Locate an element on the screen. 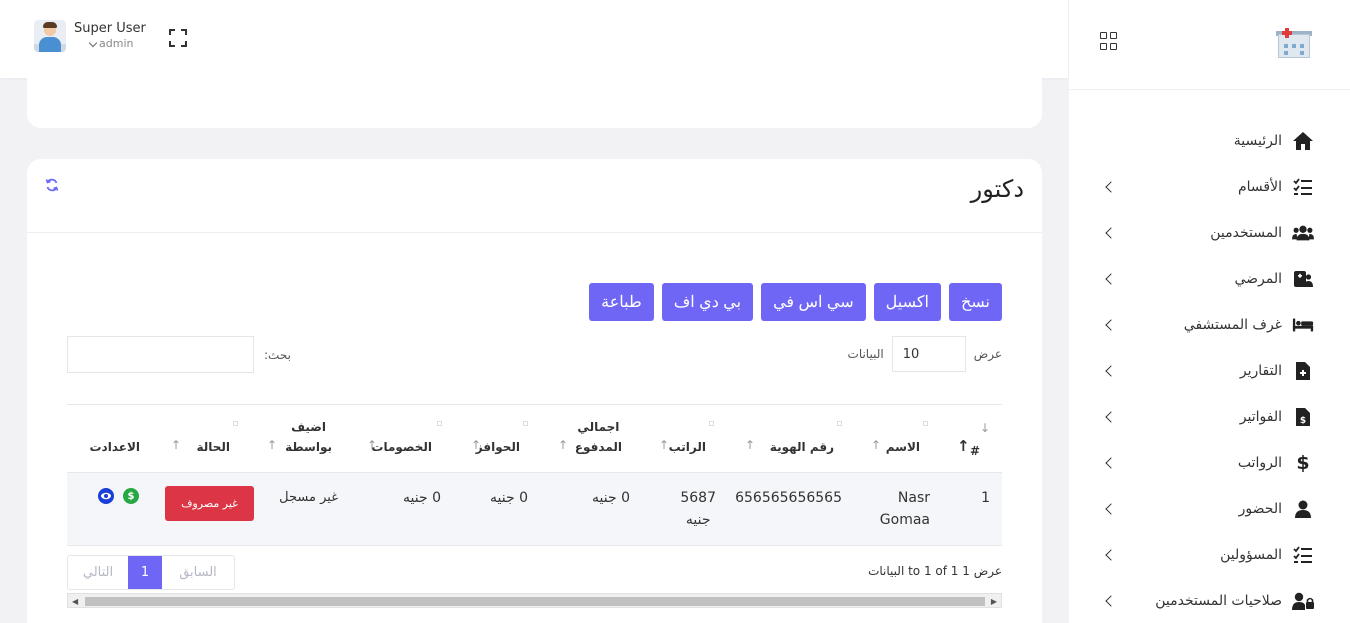  pay-icon: $ is located at coordinates (131, 496).